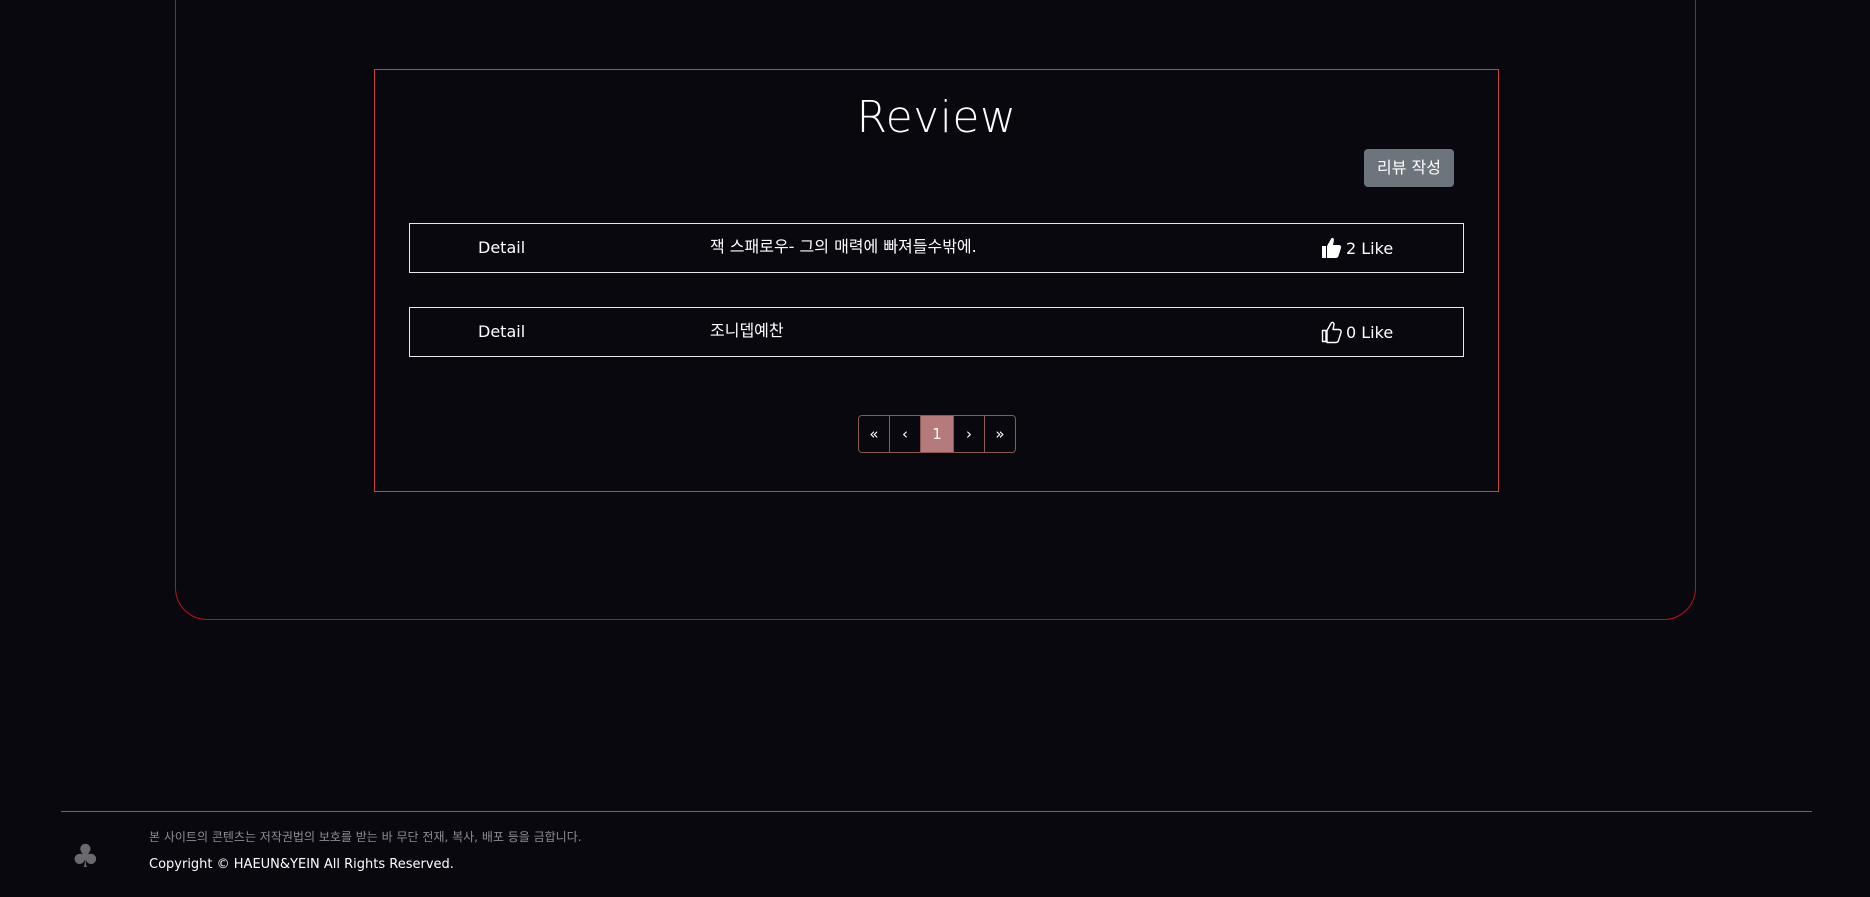 This screenshot has height=897, width=1870. I want to click on review-text: 잭 스패로우- 그의 매력에 빠져들수밖에., so click(843, 246).